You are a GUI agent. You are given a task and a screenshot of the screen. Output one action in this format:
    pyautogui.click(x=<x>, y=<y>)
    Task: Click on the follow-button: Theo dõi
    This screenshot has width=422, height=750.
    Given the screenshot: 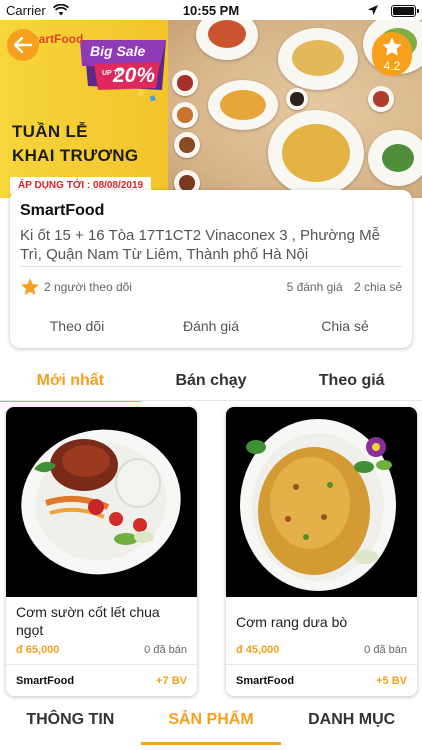 What is the action you would take?
    pyautogui.click(x=77, y=326)
    